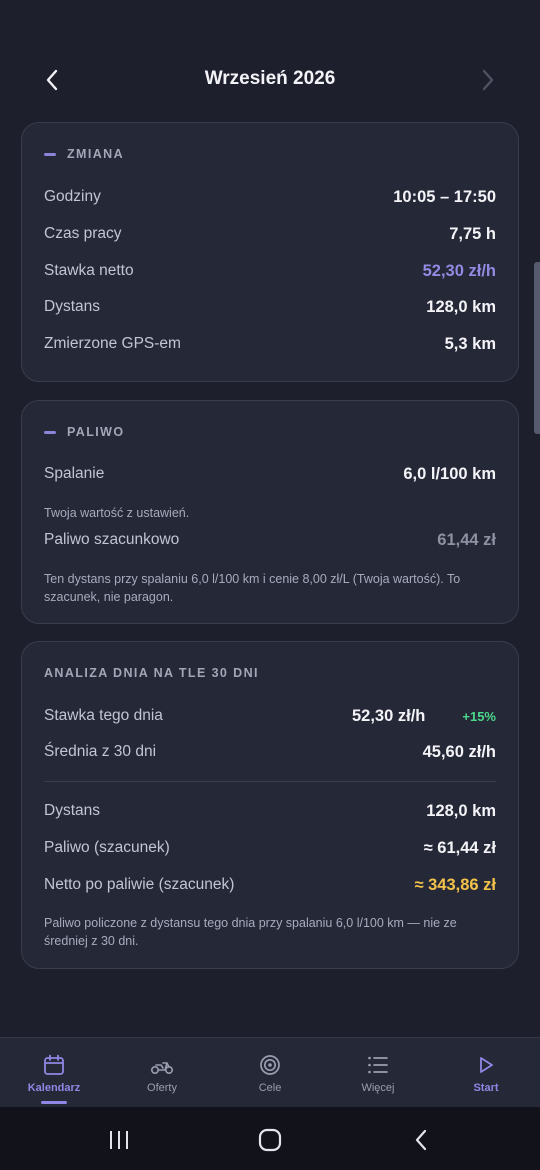 The image size is (540, 1170). I want to click on month-header: Wrzesień 2026, so click(270, 80).